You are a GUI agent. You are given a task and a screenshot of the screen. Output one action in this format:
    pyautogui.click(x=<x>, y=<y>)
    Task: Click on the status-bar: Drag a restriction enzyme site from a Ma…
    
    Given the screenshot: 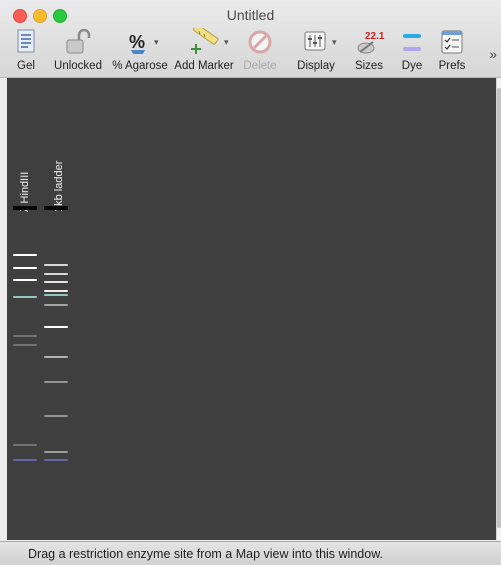 What is the action you would take?
    pyautogui.click(x=250, y=553)
    